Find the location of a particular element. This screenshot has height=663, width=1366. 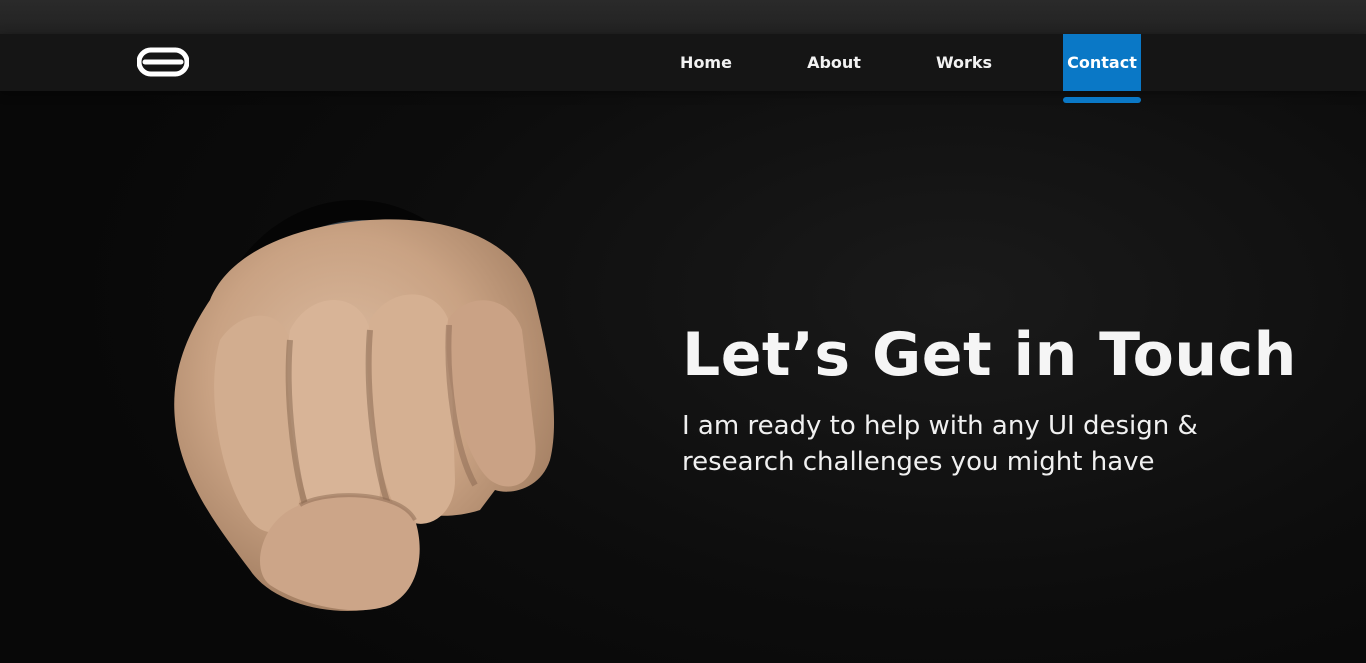

browser-top-strip is located at coordinates (683, 17).